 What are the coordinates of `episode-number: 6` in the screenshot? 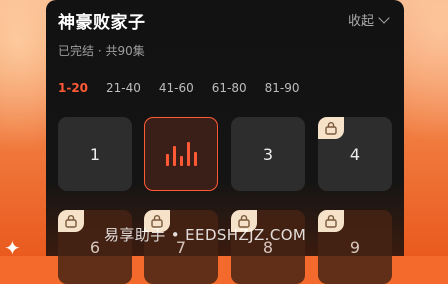 It's located at (95, 247).